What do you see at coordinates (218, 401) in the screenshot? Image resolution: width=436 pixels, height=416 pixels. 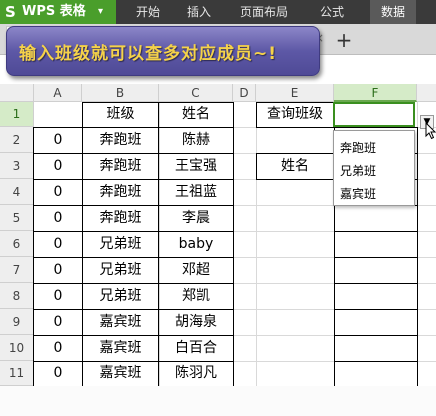 I see `sheet-bottom-area` at bounding box center [218, 401].